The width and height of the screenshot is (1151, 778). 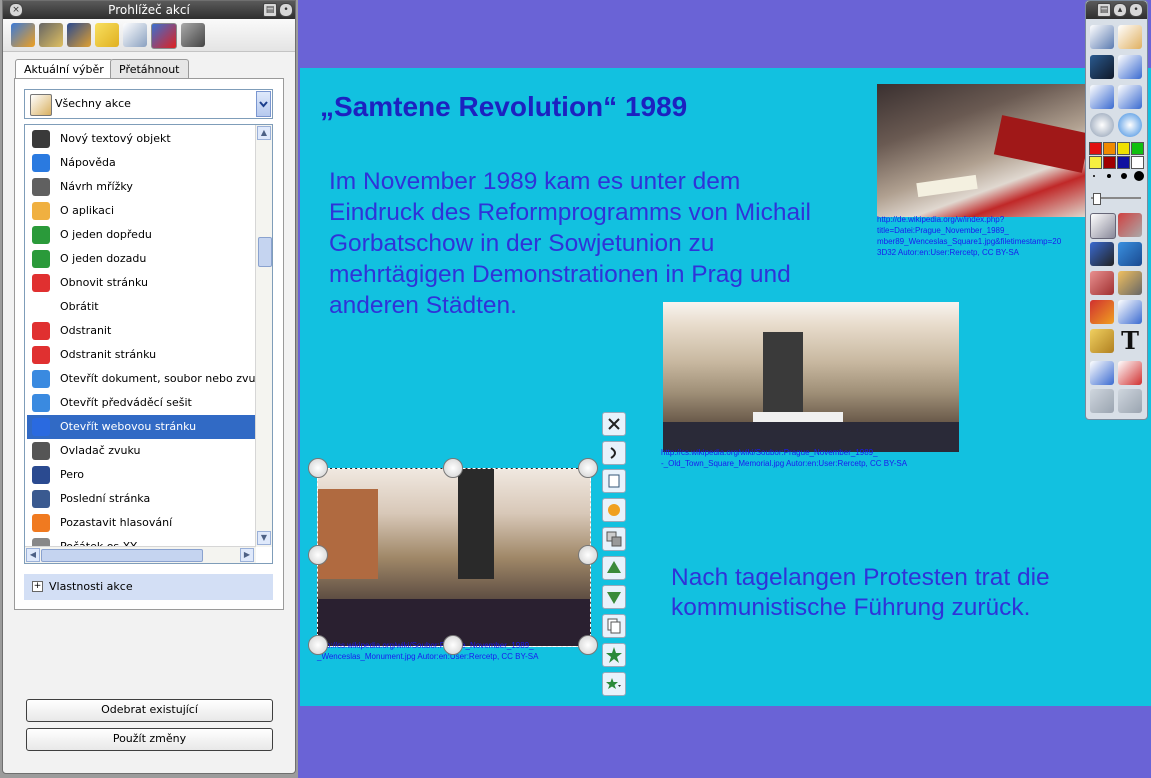 I want to click on play-icon, so click(x=1102, y=125).